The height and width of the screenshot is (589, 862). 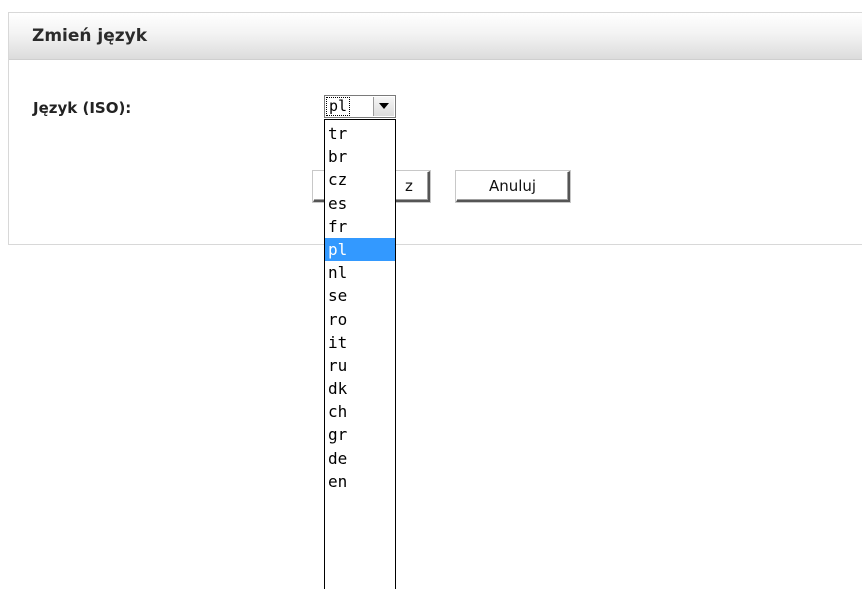 I want to click on dropdown-option: de, so click(x=360, y=458).